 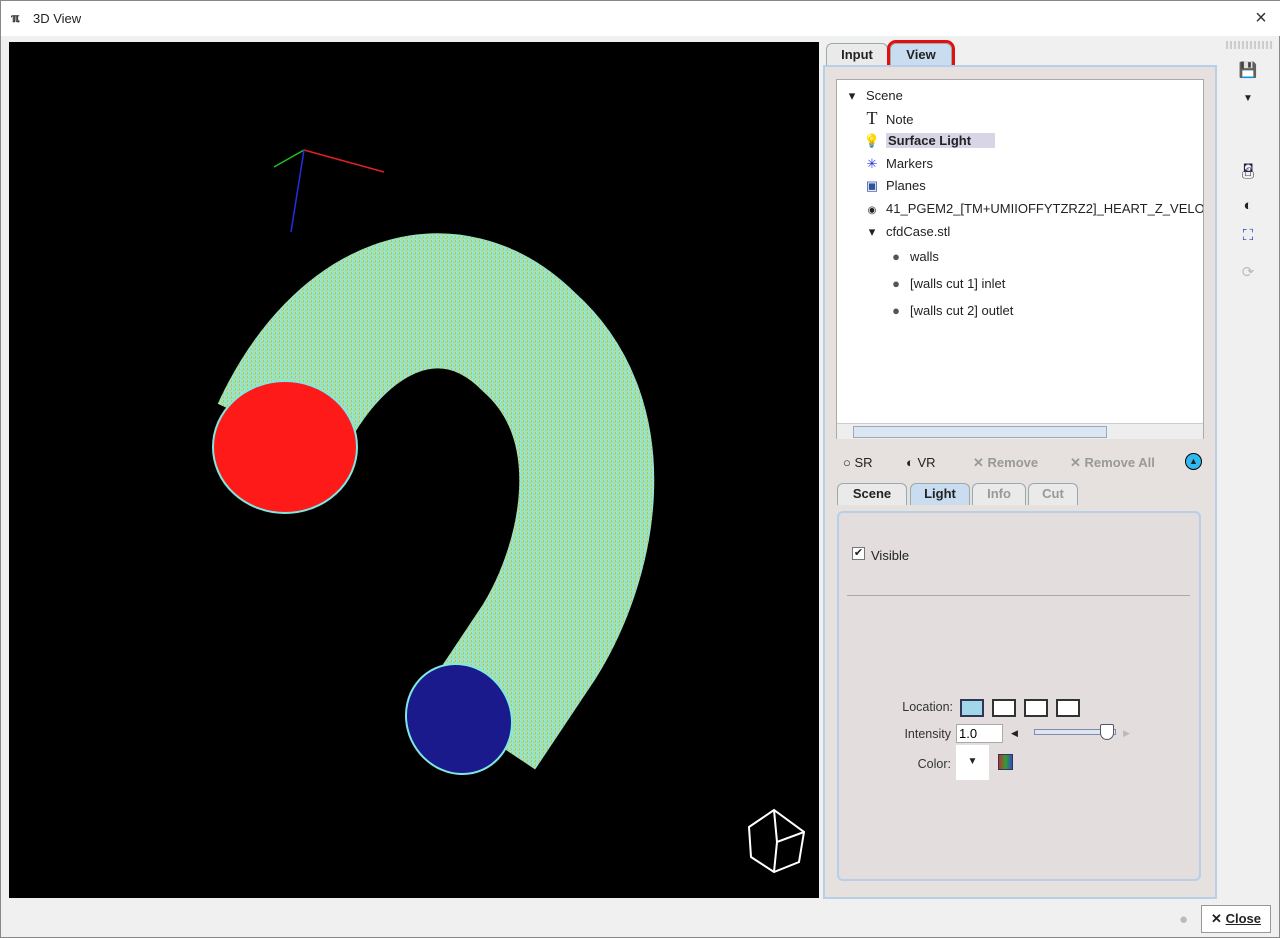 I want to click on color-picker-icon, so click(x=1005, y=762).